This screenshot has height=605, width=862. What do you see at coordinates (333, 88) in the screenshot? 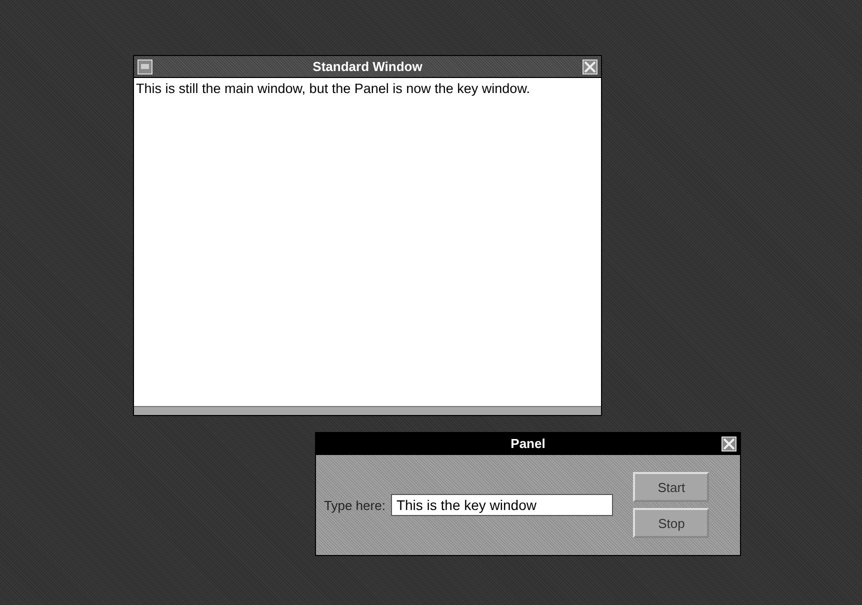
I see `message-text: This is still the main window, but the Panel is now the key window.` at bounding box center [333, 88].